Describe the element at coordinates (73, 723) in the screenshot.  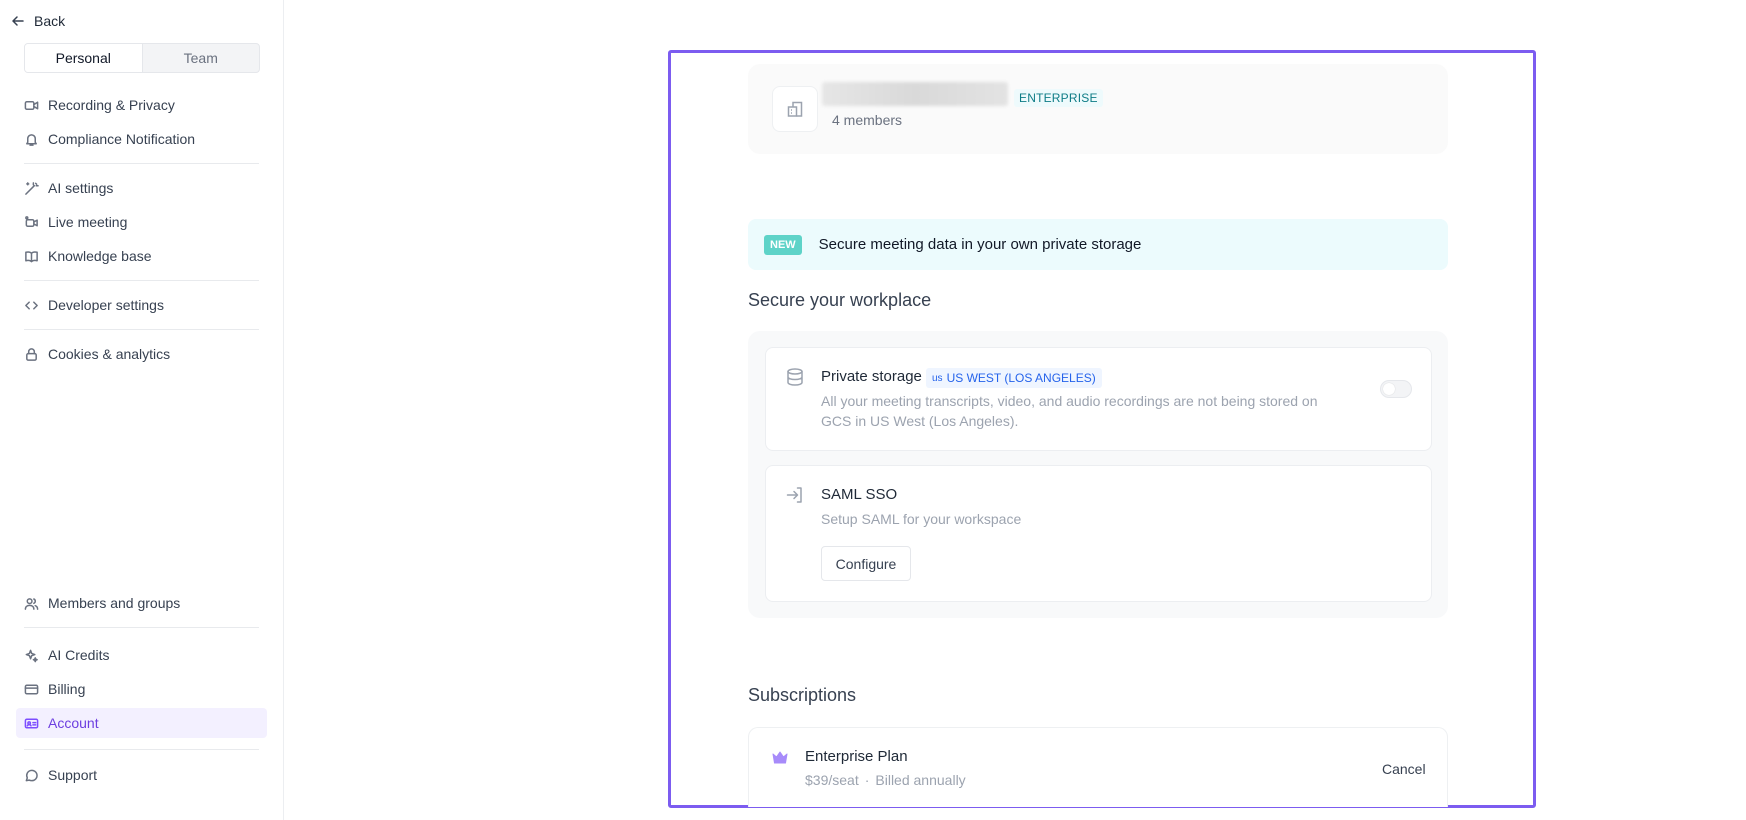
I see `sidebar-item-label: Account` at that location.